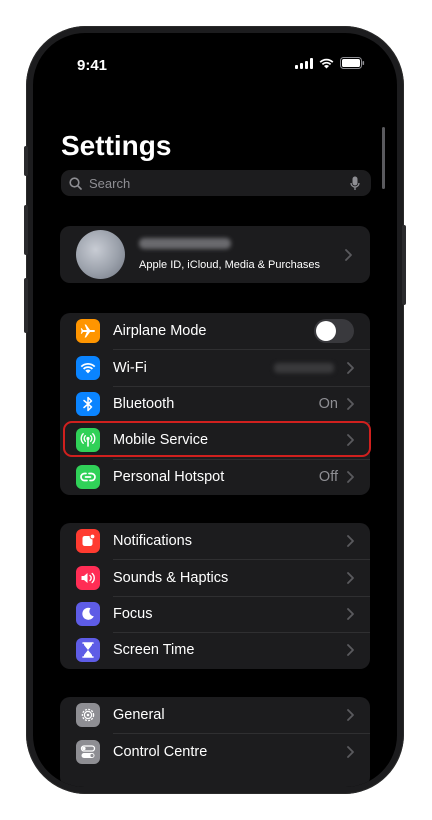 Image resolution: width=432 pixels, height=820 pixels. Describe the element at coordinates (215, 367) in the screenshot. I see `row-wifi: Wi-Fi` at that location.